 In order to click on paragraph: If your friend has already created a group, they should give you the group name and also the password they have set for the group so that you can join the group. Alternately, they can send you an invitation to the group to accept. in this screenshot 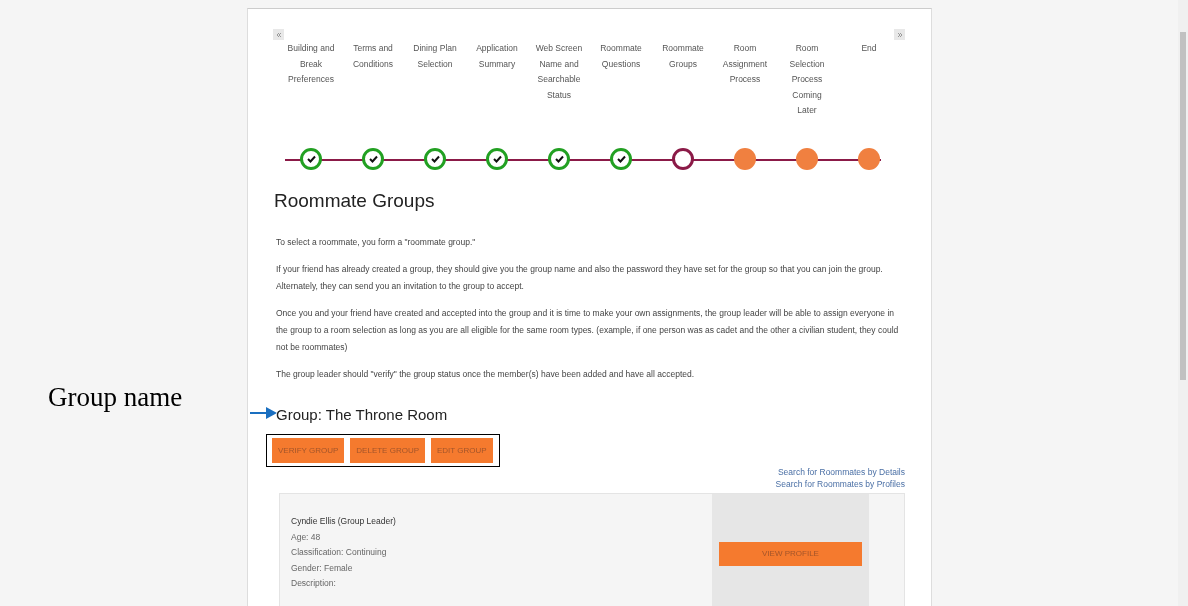, I will do `click(580, 277)`.